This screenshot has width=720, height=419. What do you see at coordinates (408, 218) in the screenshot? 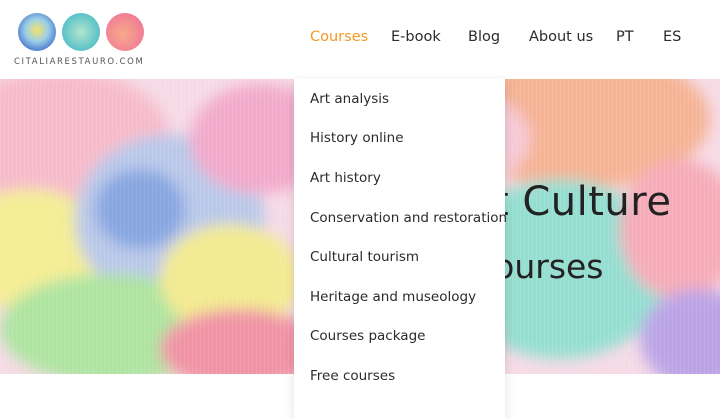
I see `menu-item-conservation-restoration: Conservation and restoration` at bounding box center [408, 218].